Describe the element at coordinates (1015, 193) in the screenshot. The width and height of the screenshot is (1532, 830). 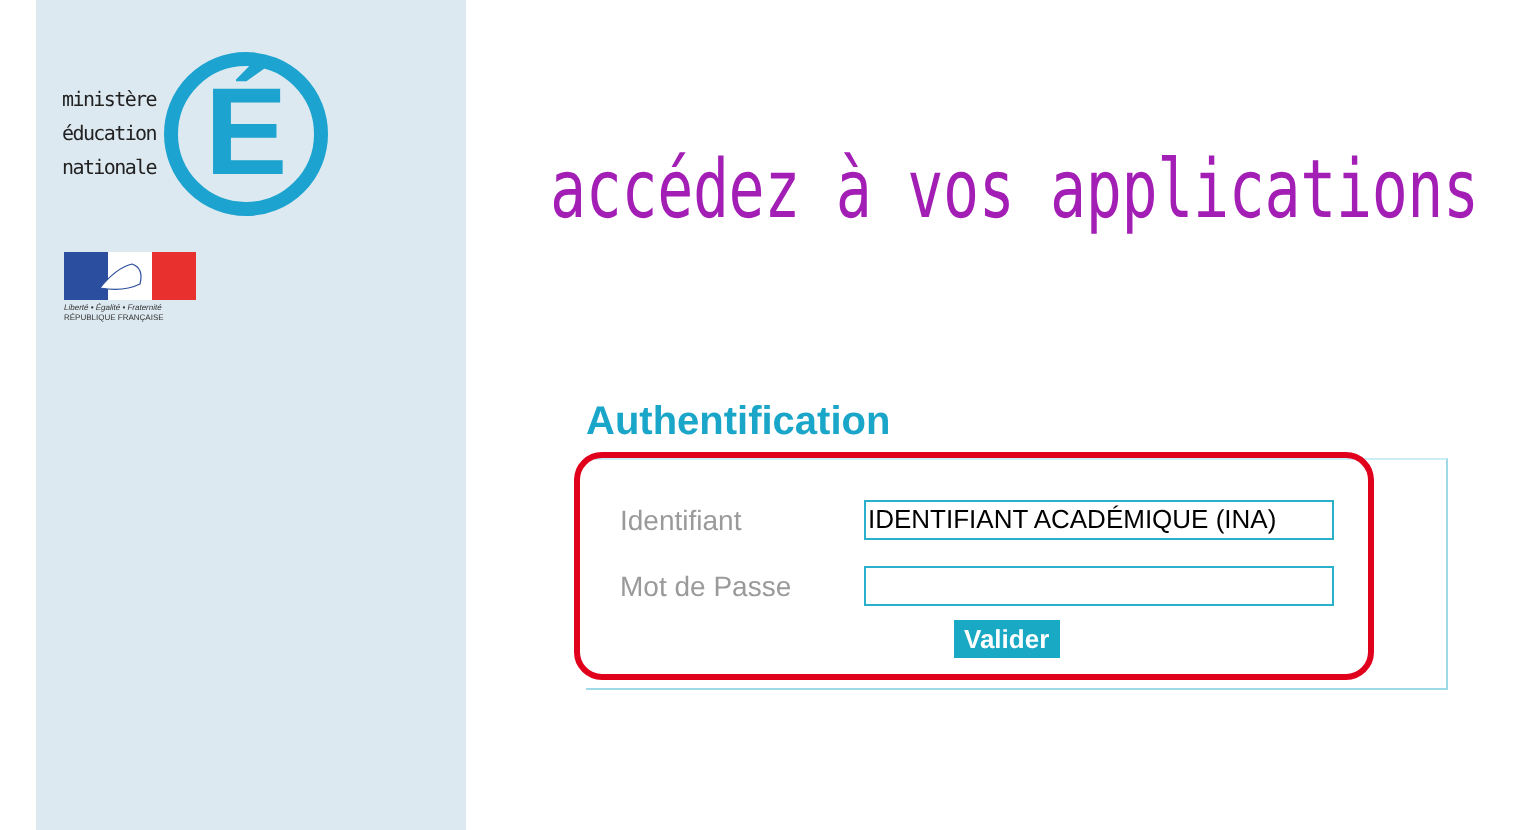
I see `page-headline: accédez à vos applications` at that location.